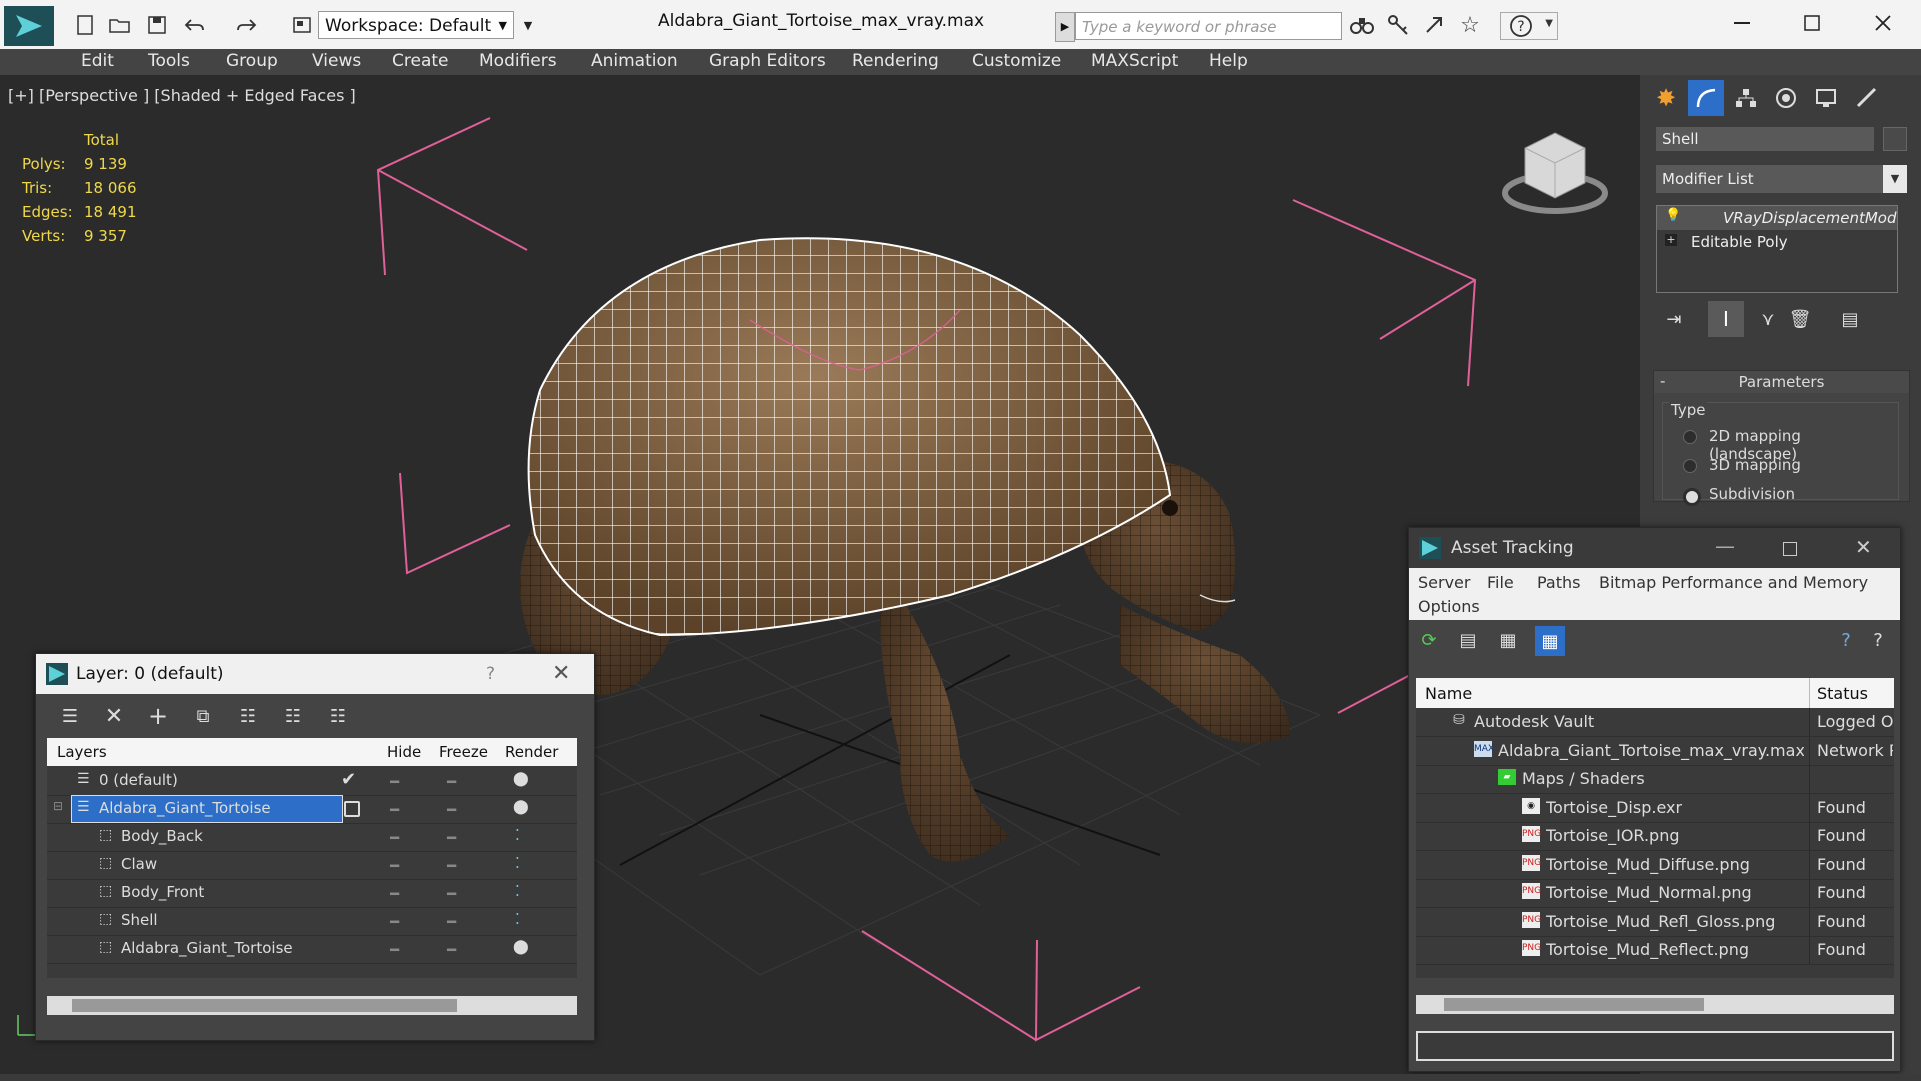  What do you see at coordinates (1655, 1046) in the screenshot?
I see `asset-path-field` at bounding box center [1655, 1046].